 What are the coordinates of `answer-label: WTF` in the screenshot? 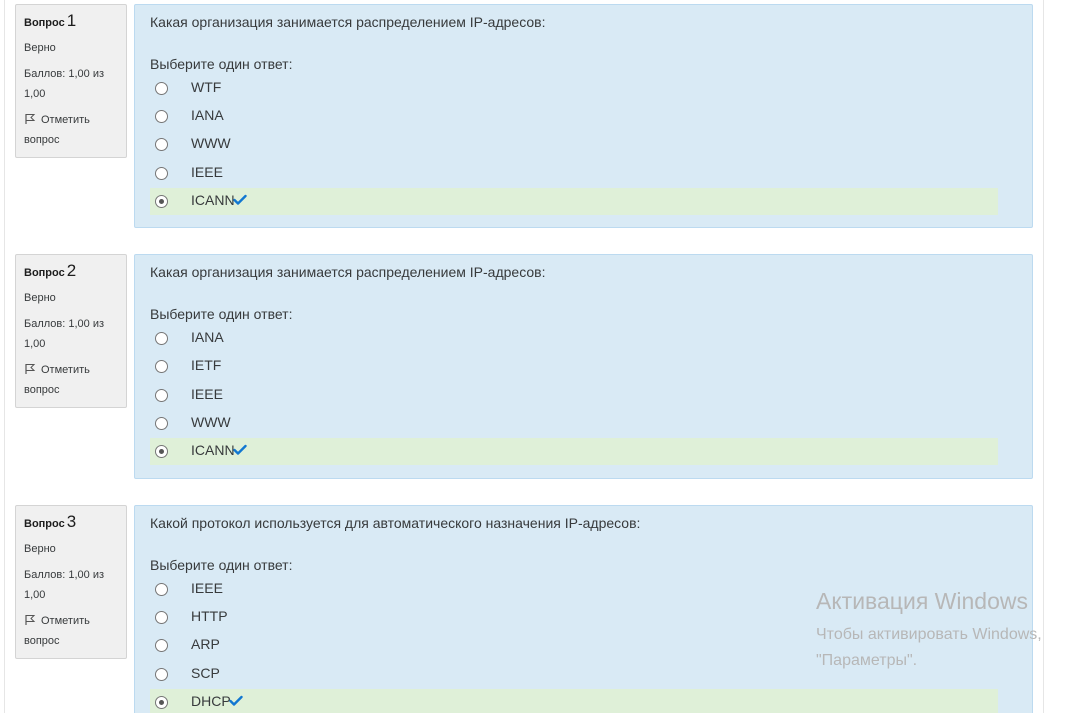 It's located at (206, 87).